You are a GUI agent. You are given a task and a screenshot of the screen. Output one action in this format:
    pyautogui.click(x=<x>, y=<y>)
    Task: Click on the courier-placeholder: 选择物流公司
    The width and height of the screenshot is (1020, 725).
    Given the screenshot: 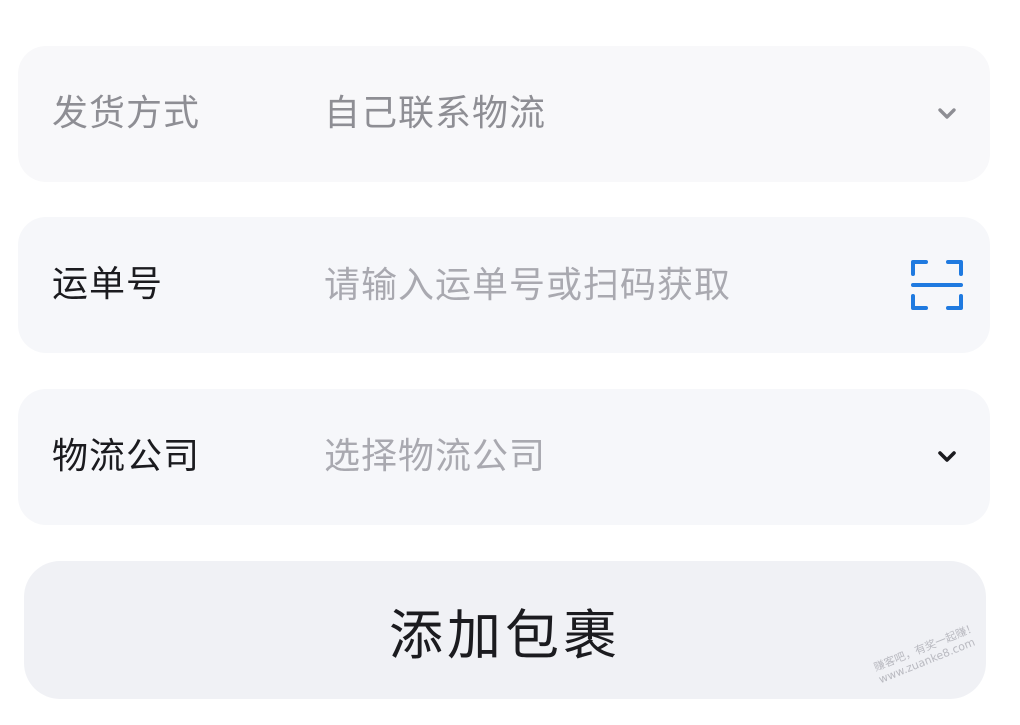 What is the action you would take?
    pyautogui.click(x=435, y=456)
    